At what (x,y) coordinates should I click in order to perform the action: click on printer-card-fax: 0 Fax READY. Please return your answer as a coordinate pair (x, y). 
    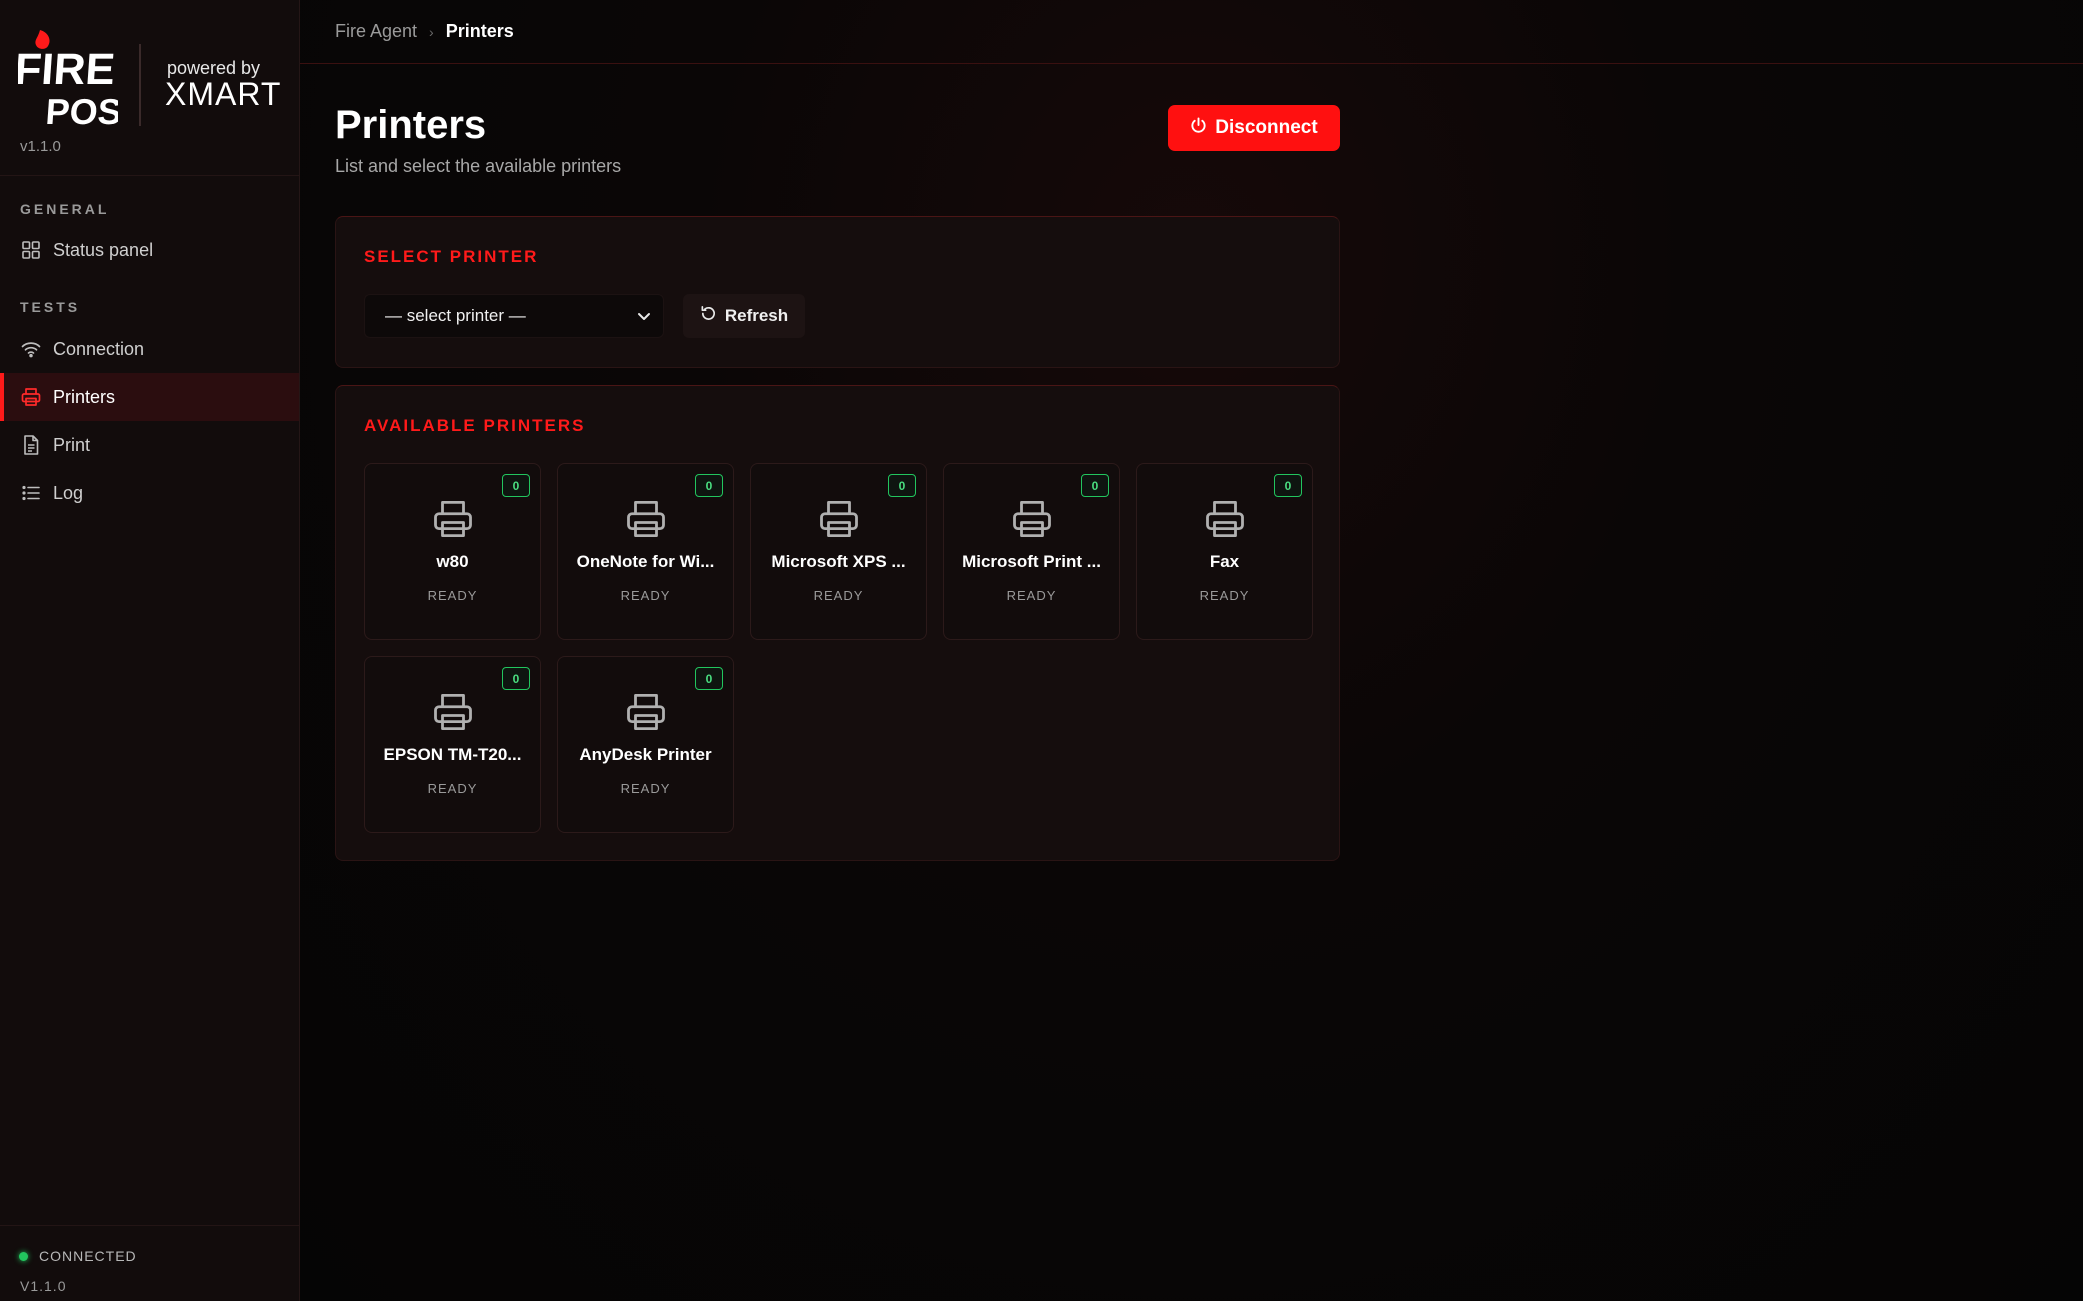
    Looking at the image, I should click on (1224, 551).